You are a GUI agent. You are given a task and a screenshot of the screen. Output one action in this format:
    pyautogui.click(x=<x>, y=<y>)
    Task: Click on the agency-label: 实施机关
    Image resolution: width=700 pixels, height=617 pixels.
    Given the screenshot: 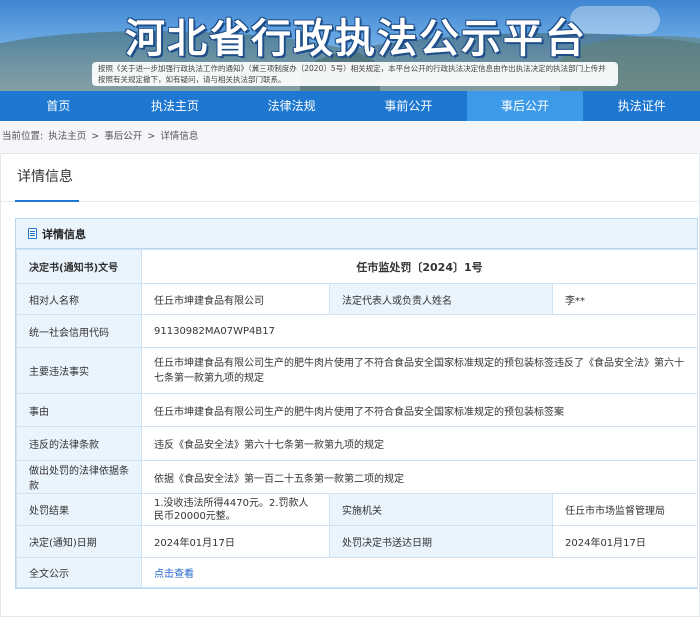 What is the action you would take?
    pyautogui.click(x=441, y=509)
    